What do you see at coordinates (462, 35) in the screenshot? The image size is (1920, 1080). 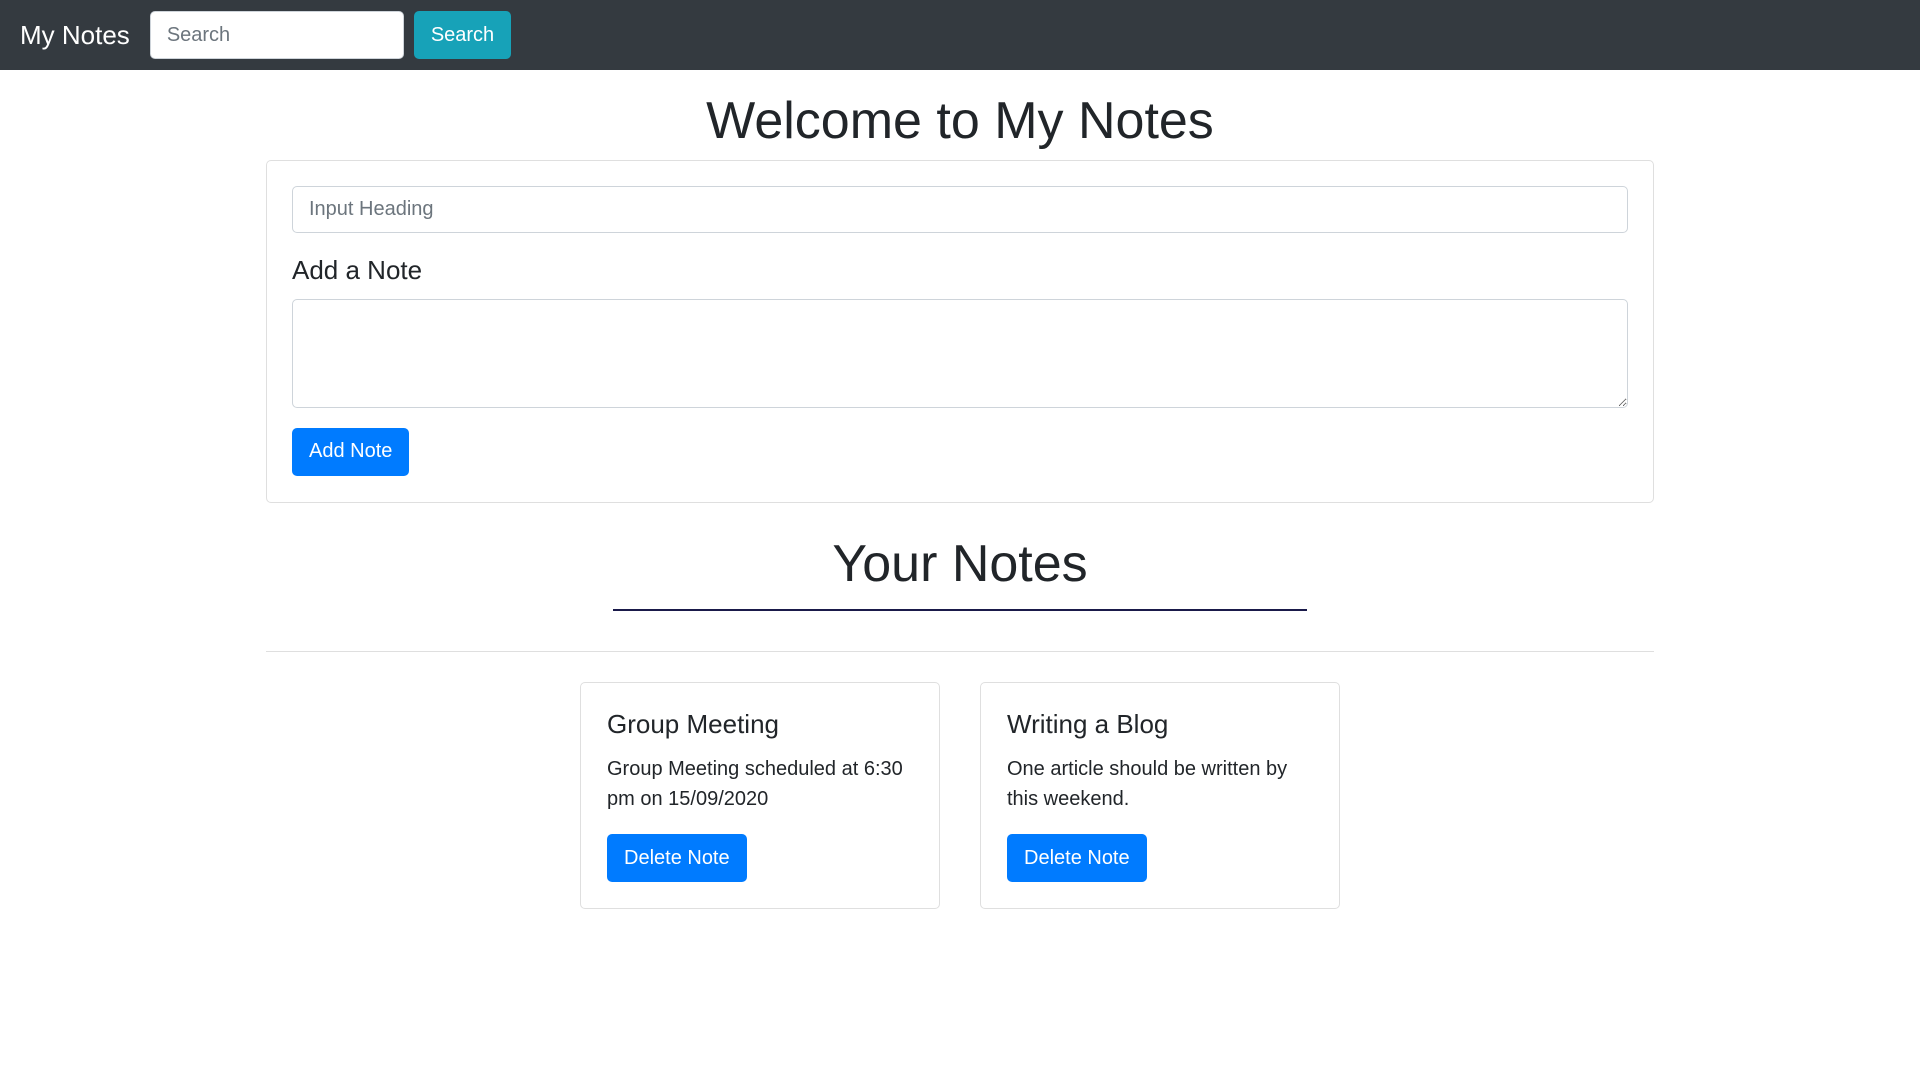 I see `search-button: Search` at bounding box center [462, 35].